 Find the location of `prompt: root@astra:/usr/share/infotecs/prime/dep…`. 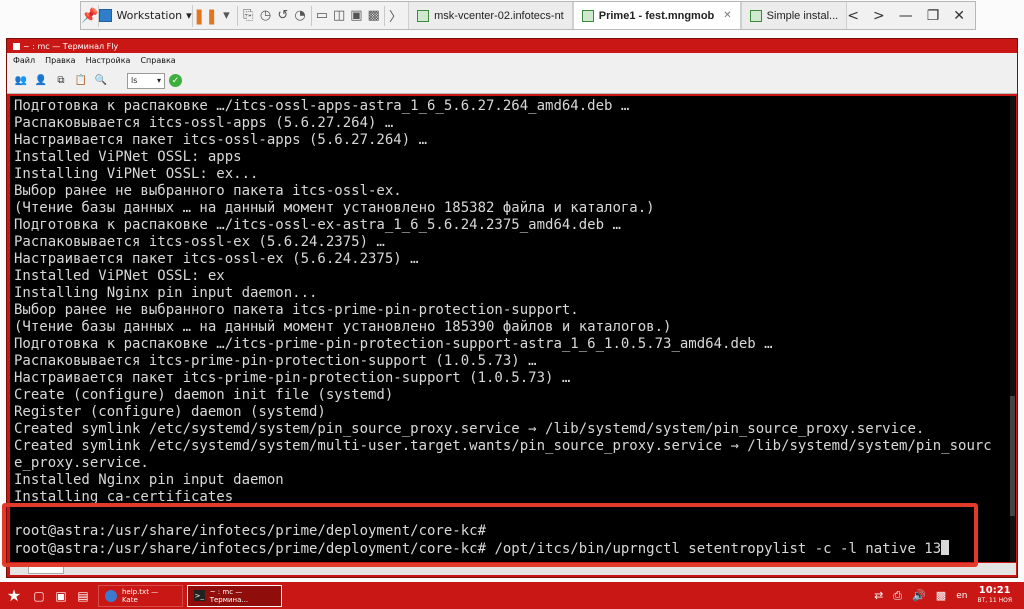

prompt: root@astra:/usr/share/infotecs/prime/dep… is located at coordinates (250, 549).